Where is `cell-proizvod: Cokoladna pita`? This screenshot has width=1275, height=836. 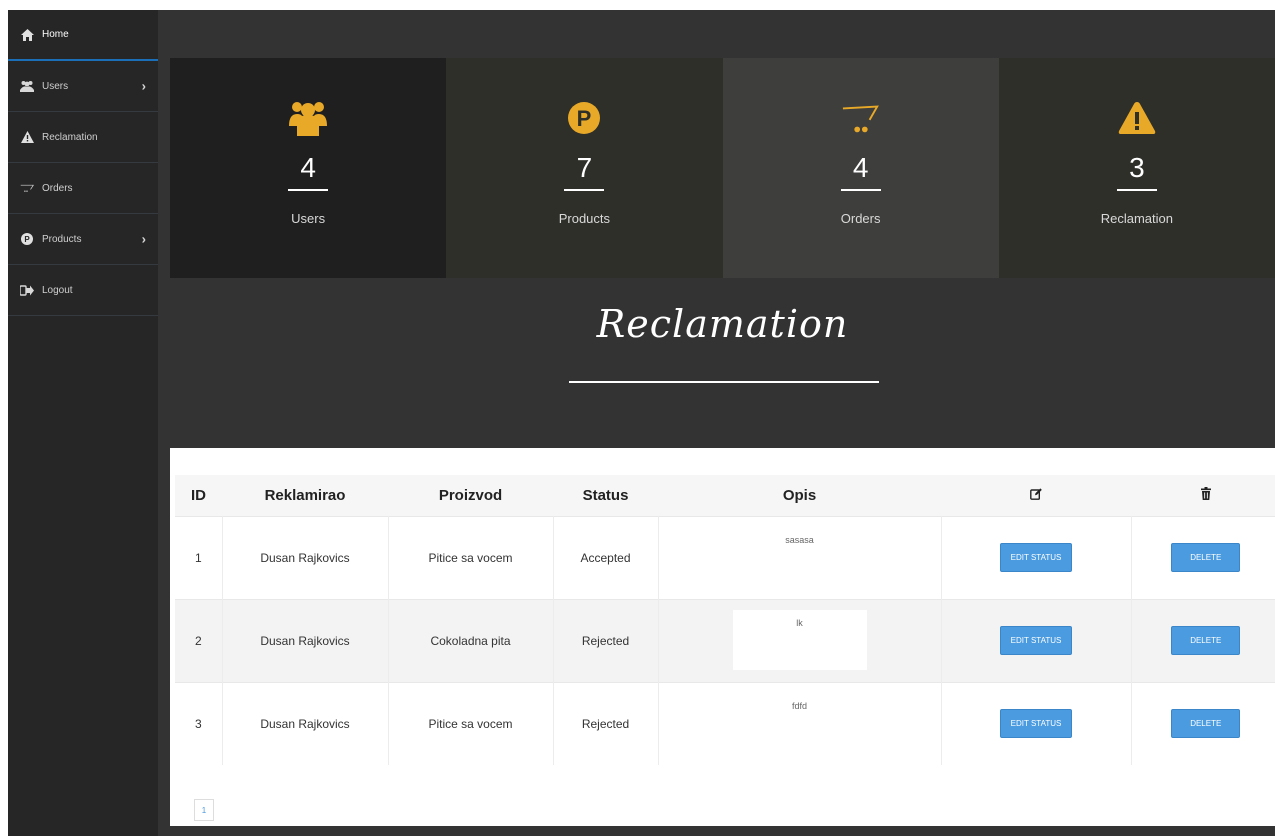 cell-proizvod: Cokoladna pita is located at coordinates (471, 640).